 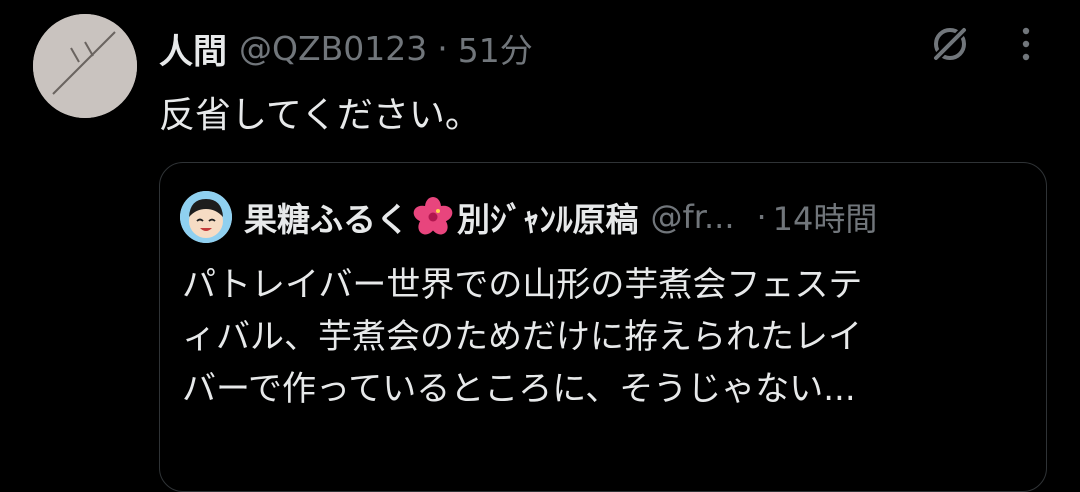 I want to click on quoted-user-avatar, so click(x=206, y=217).